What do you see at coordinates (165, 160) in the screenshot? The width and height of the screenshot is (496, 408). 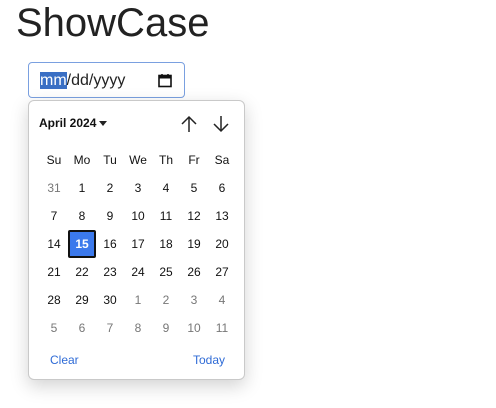 I see `weekday-label: Th` at bounding box center [165, 160].